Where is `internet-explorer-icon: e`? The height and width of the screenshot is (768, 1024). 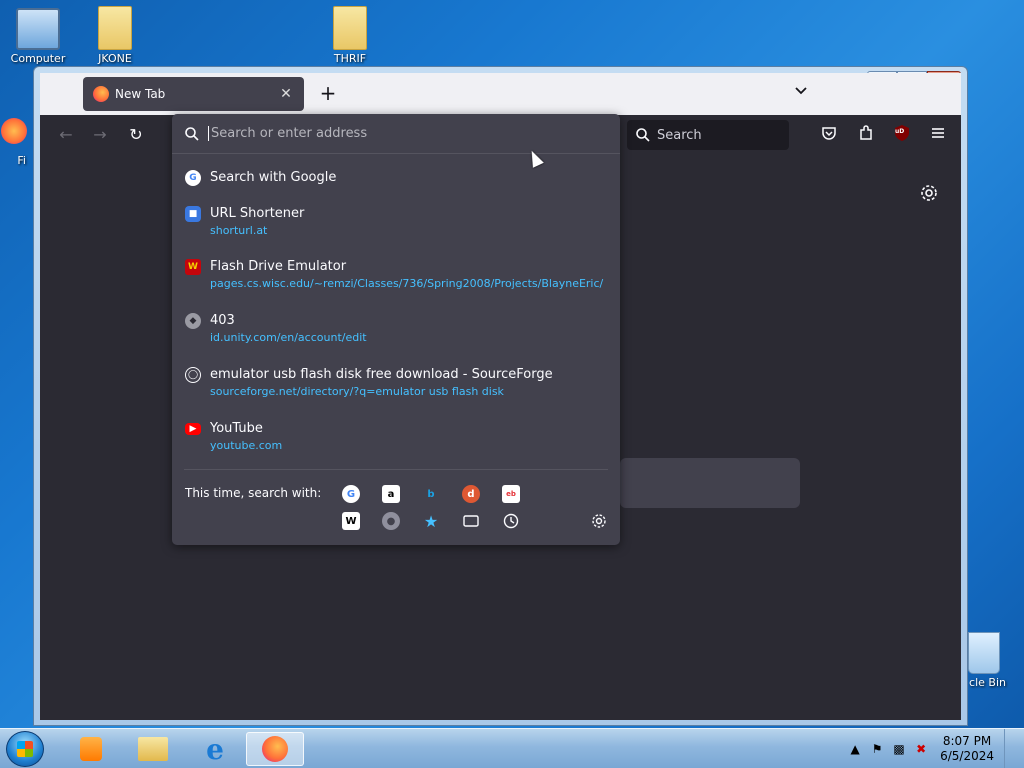 internet-explorer-icon: e is located at coordinates (215, 749).